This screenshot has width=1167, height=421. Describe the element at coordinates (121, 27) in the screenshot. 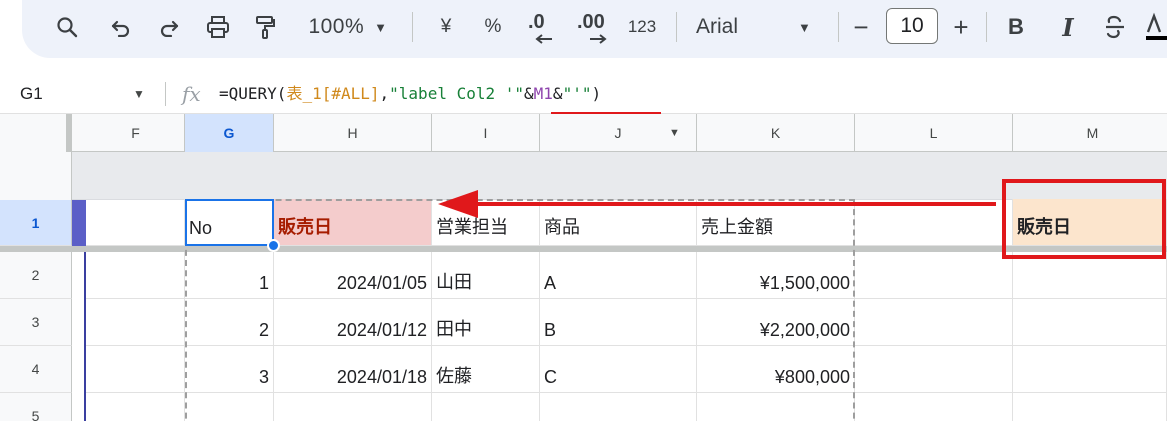

I see `undo-icon` at that location.